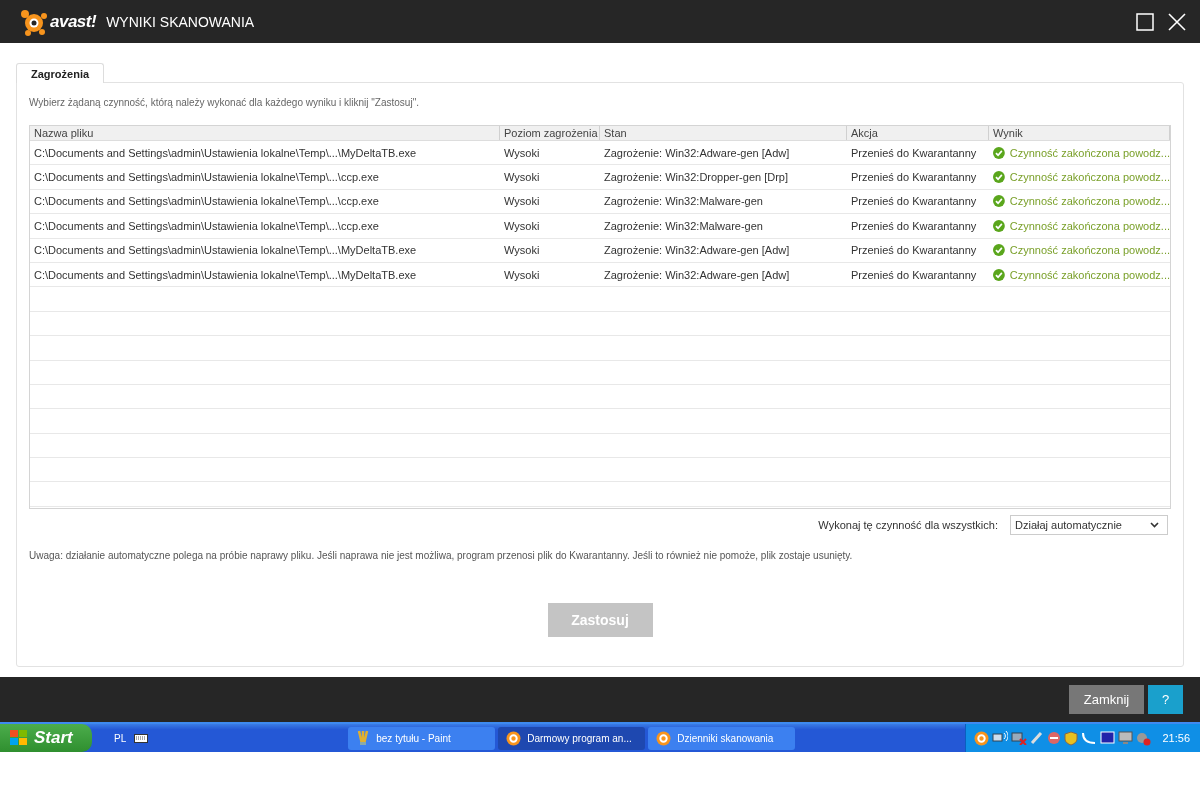  Describe the element at coordinates (1126, 738) in the screenshot. I see `computer-icon` at that location.